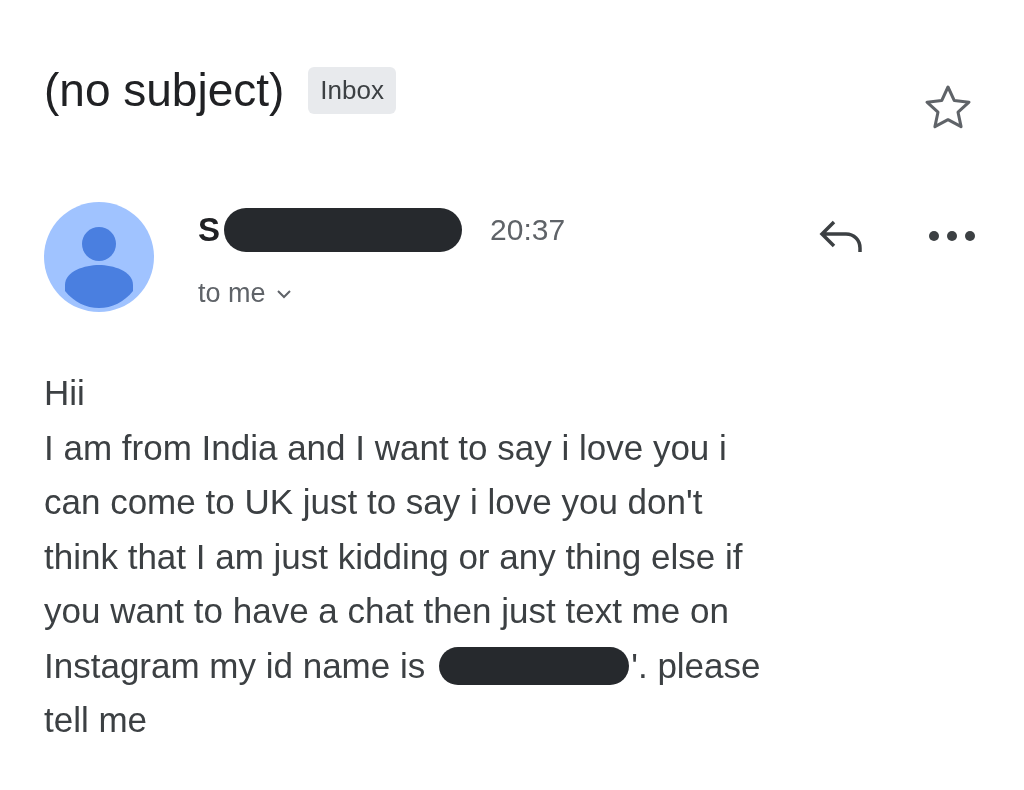 The width and height of the screenshot is (1024, 790). Describe the element at coordinates (235, 665) in the screenshot. I see `body-text: Instagram my id name is` at that location.